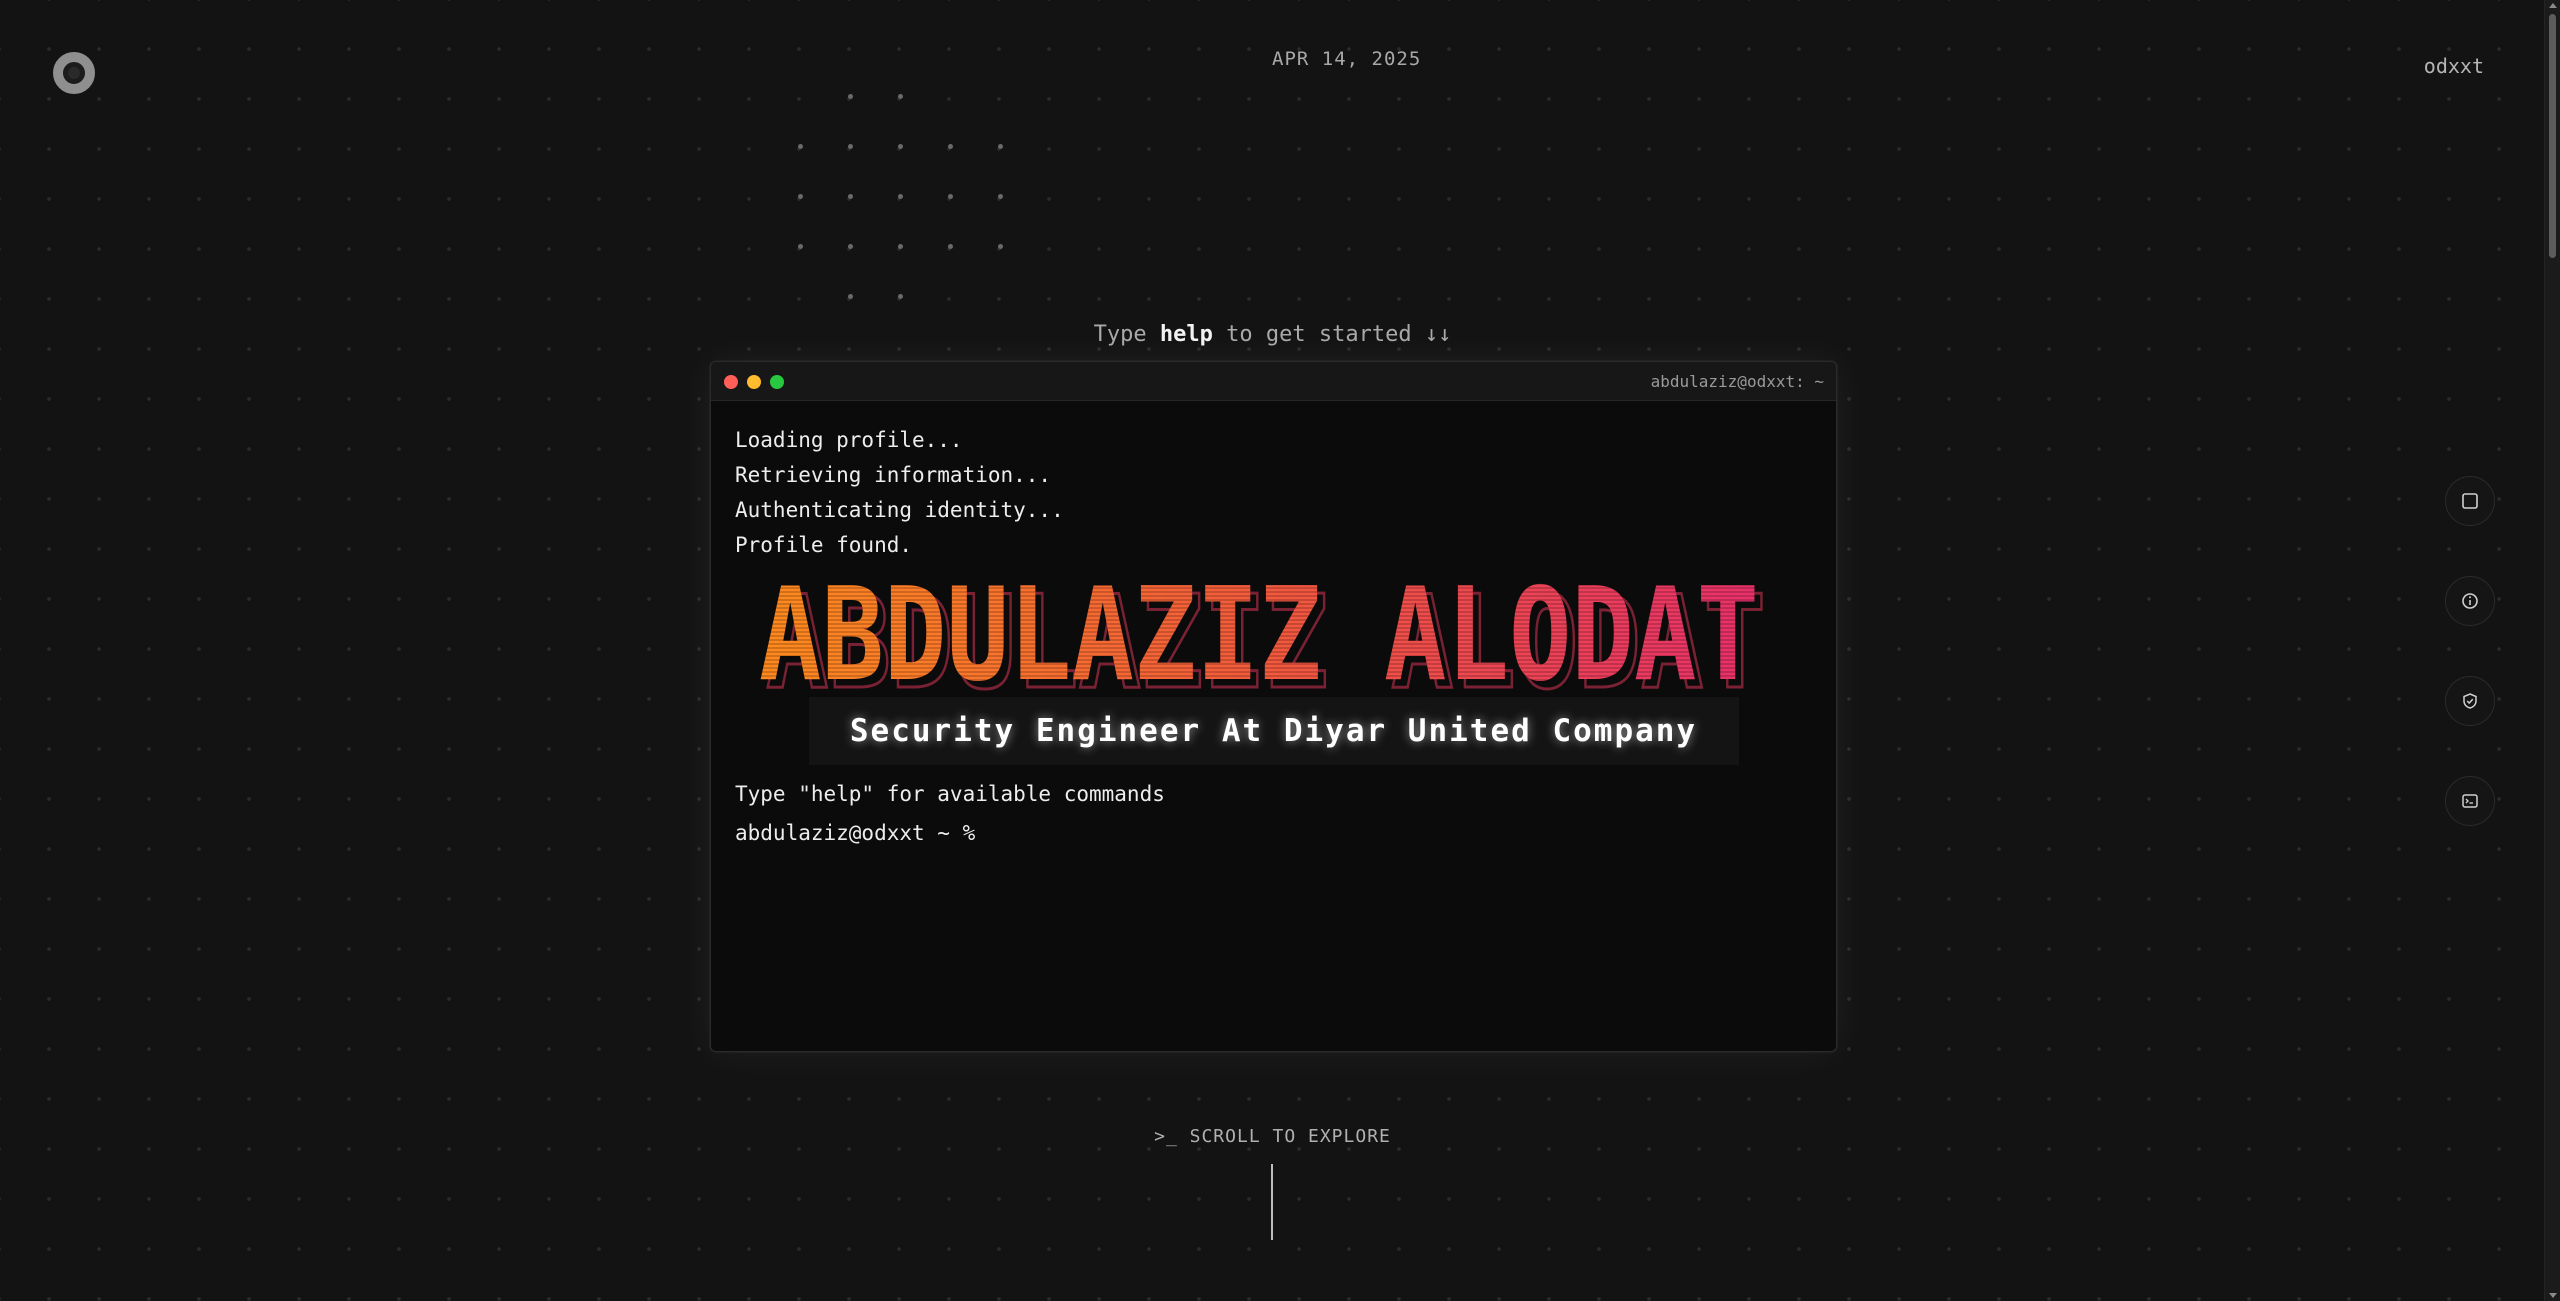 The image size is (2560, 1301). I want to click on hint-prefix: Type, so click(1120, 334).